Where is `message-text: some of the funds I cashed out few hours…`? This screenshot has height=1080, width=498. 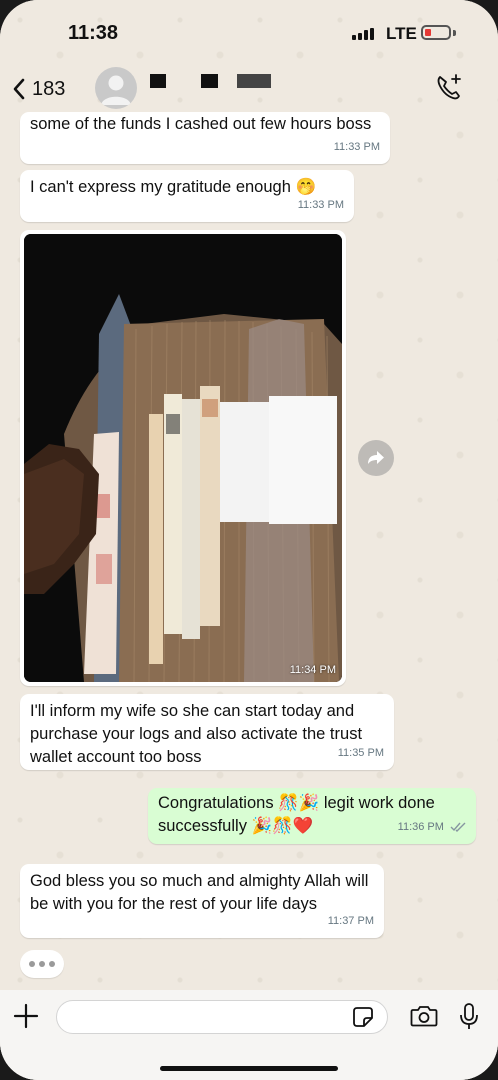
message-text: some of the funds I cashed out few hours… is located at coordinates (201, 124).